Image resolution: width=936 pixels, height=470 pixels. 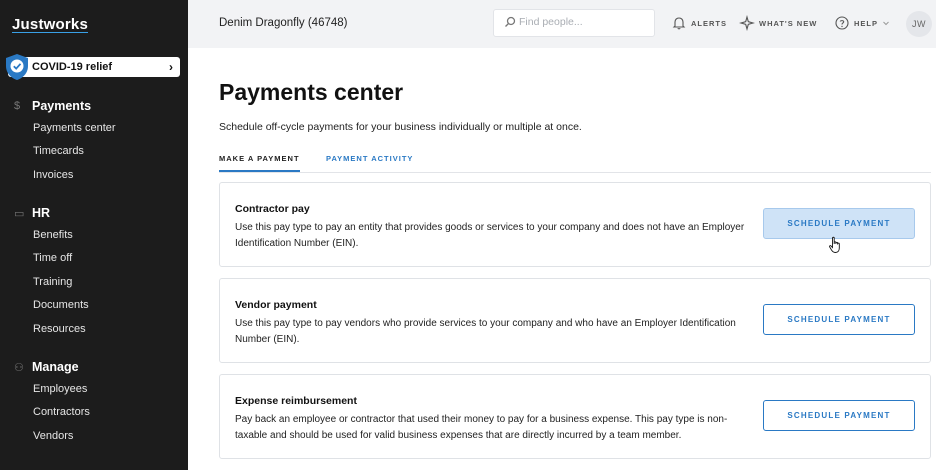 I want to click on sidebar-section-title: HR, so click(x=41, y=213).